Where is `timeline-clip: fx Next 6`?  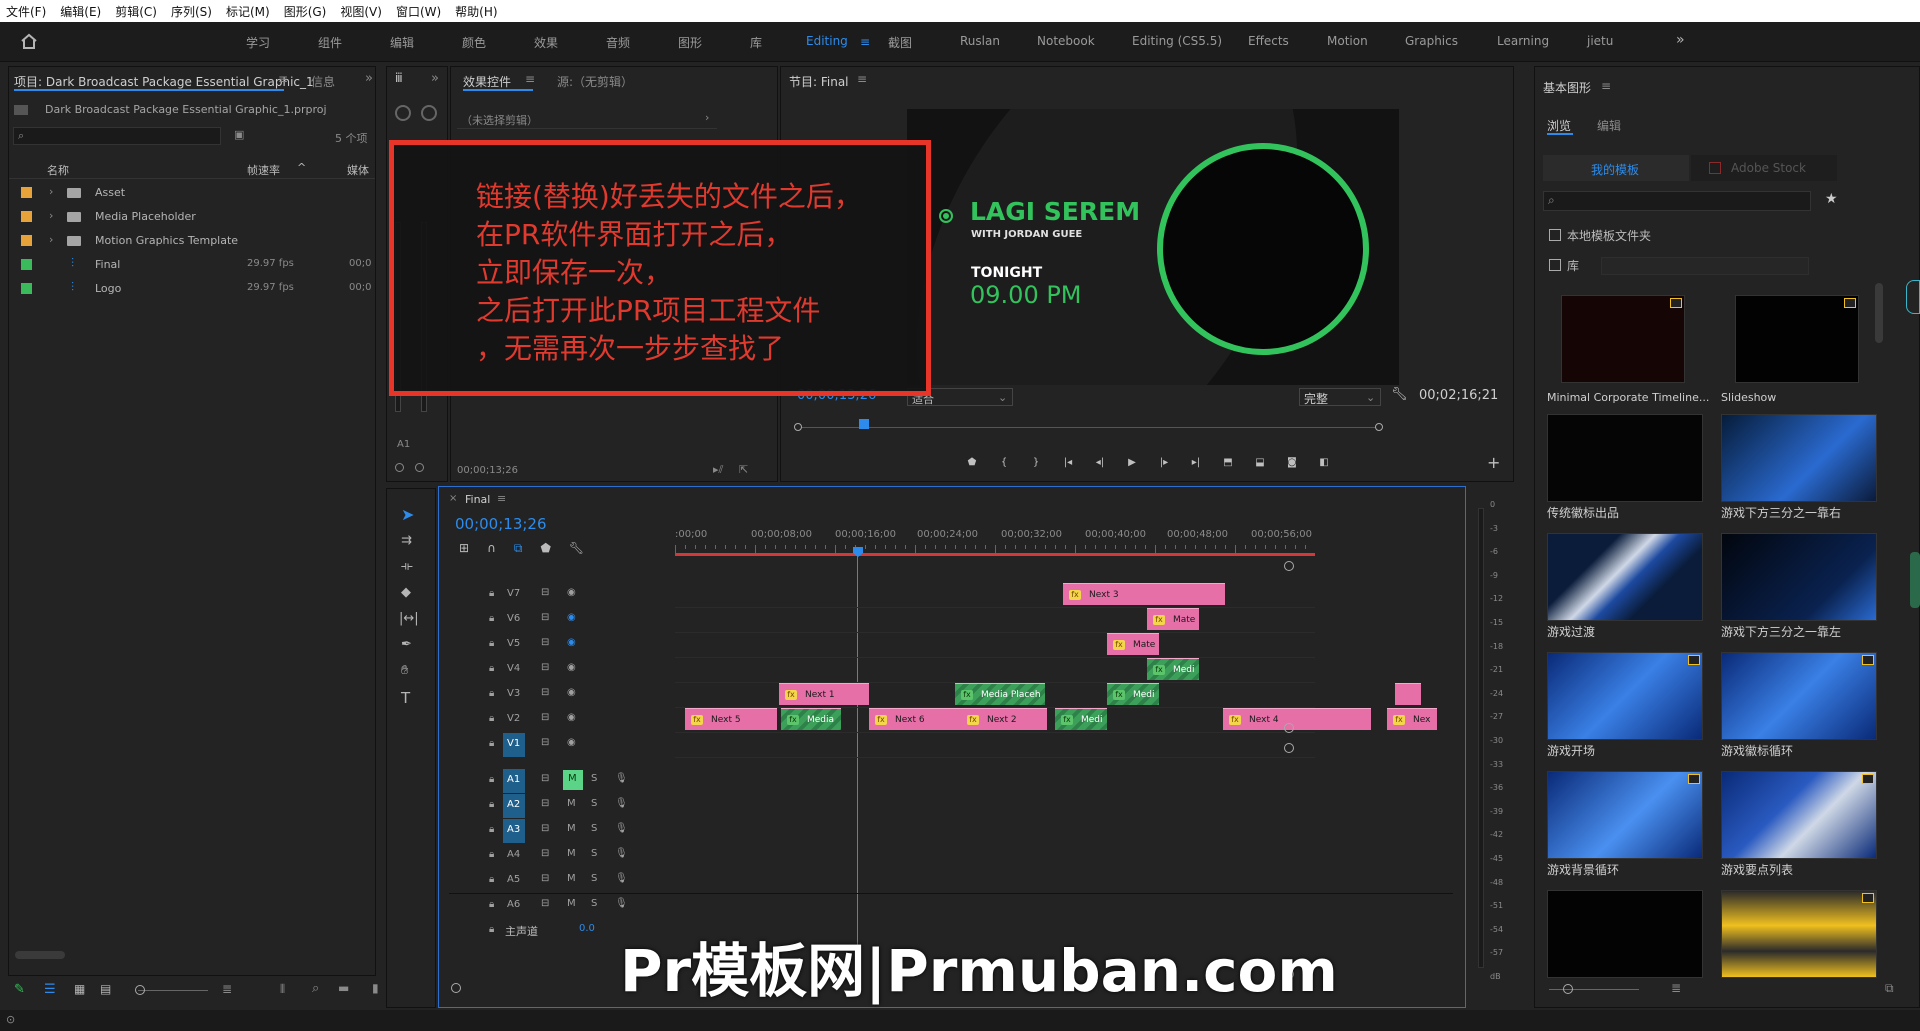
timeline-clip: fx Next 6 is located at coordinates (915, 719).